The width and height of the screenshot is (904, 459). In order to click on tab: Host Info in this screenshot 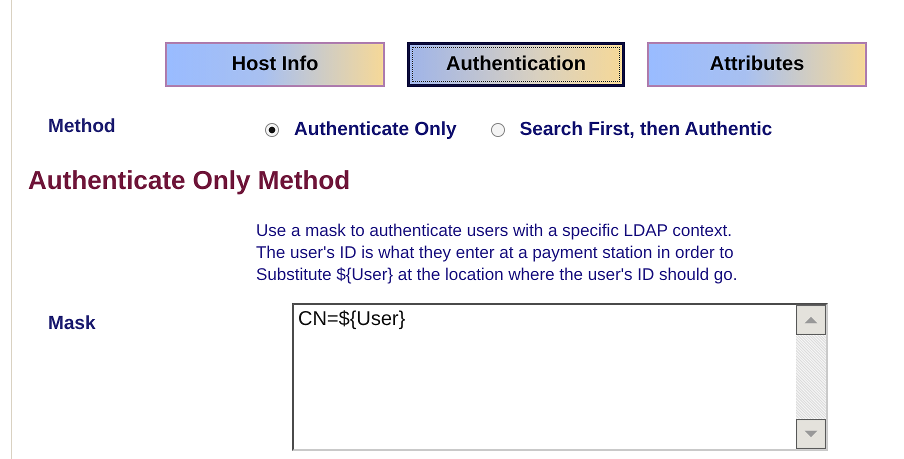, I will do `click(275, 64)`.